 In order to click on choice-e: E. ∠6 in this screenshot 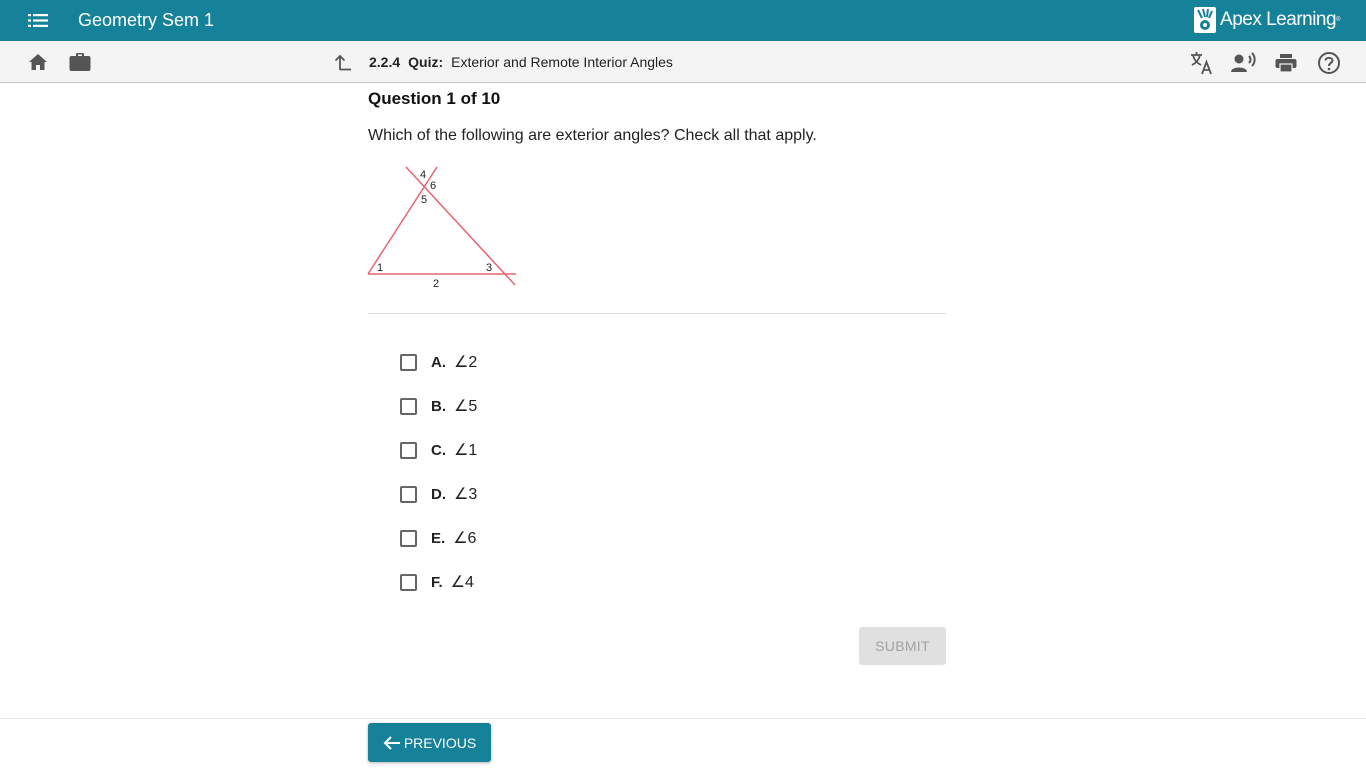, I will do `click(438, 538)`.